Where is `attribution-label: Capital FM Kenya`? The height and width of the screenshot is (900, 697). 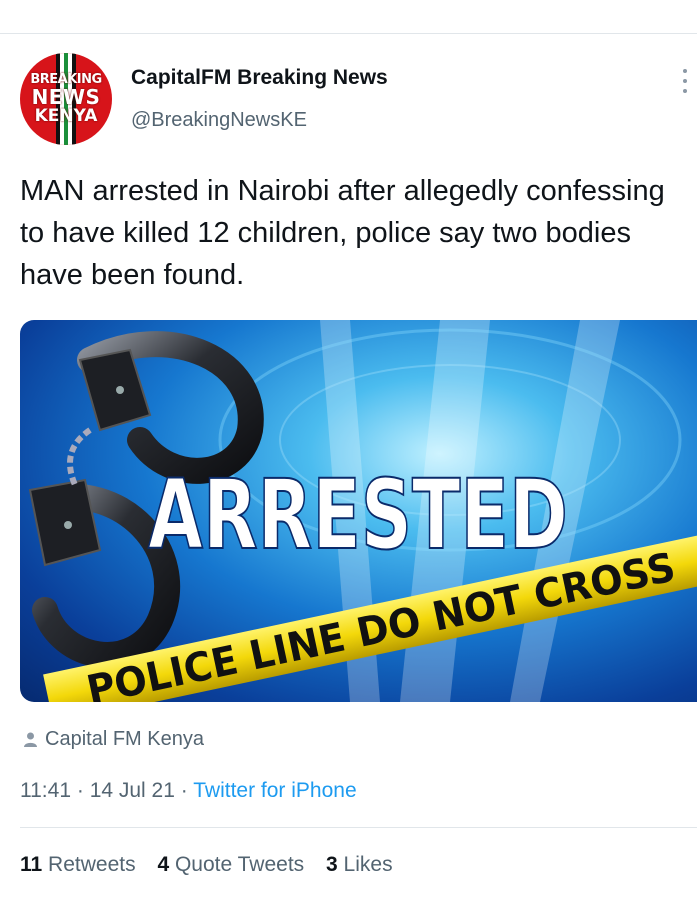
attribution-label: Capital FM Kenya is located at coordinates (124, 739).